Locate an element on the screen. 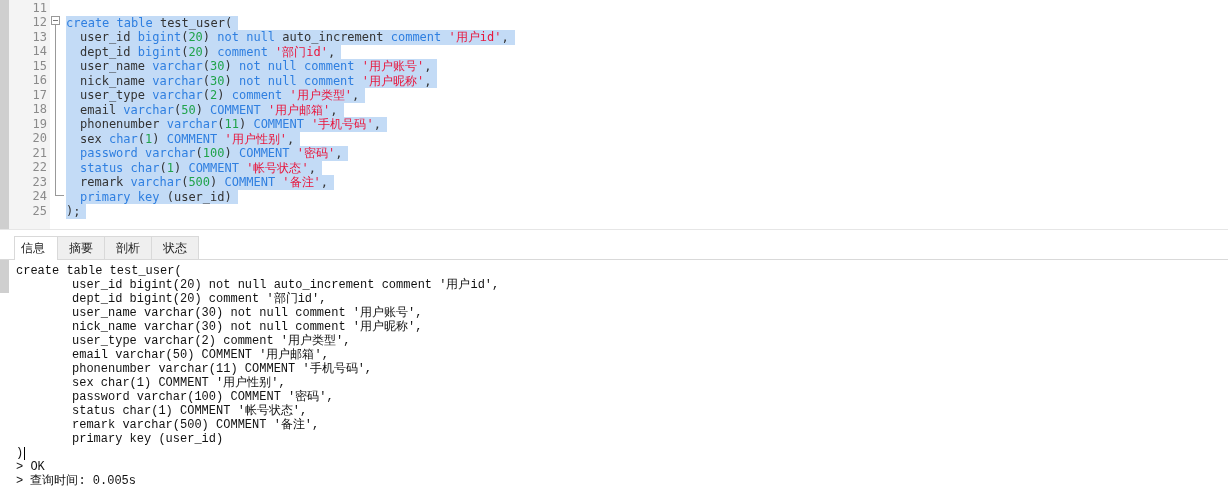  line-number: 22 is located at coordinates (39, 168).